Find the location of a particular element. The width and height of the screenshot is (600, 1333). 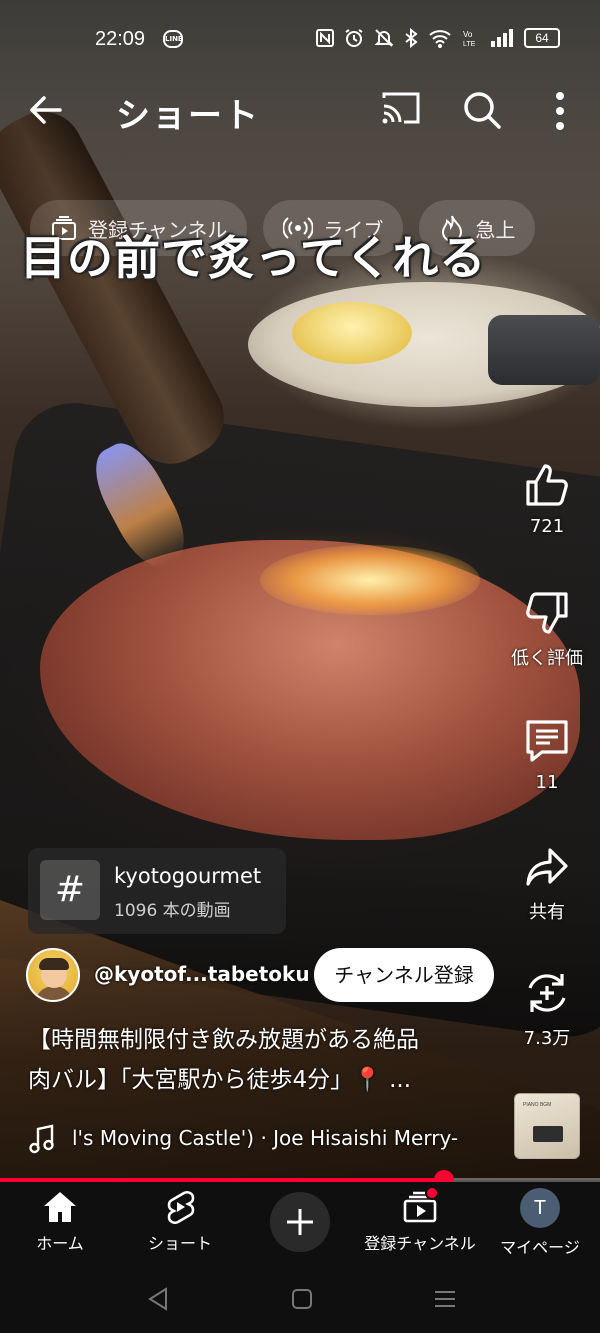

plus-icon is located at coordinates (300, 1222).